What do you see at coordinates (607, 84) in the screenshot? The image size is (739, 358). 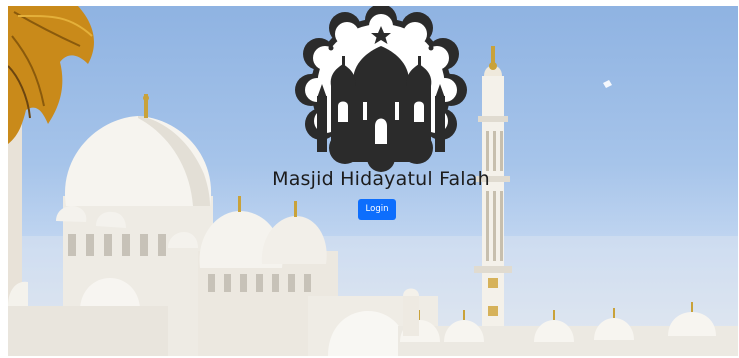 I see `kite-shape` at bounding box center [607, 84].